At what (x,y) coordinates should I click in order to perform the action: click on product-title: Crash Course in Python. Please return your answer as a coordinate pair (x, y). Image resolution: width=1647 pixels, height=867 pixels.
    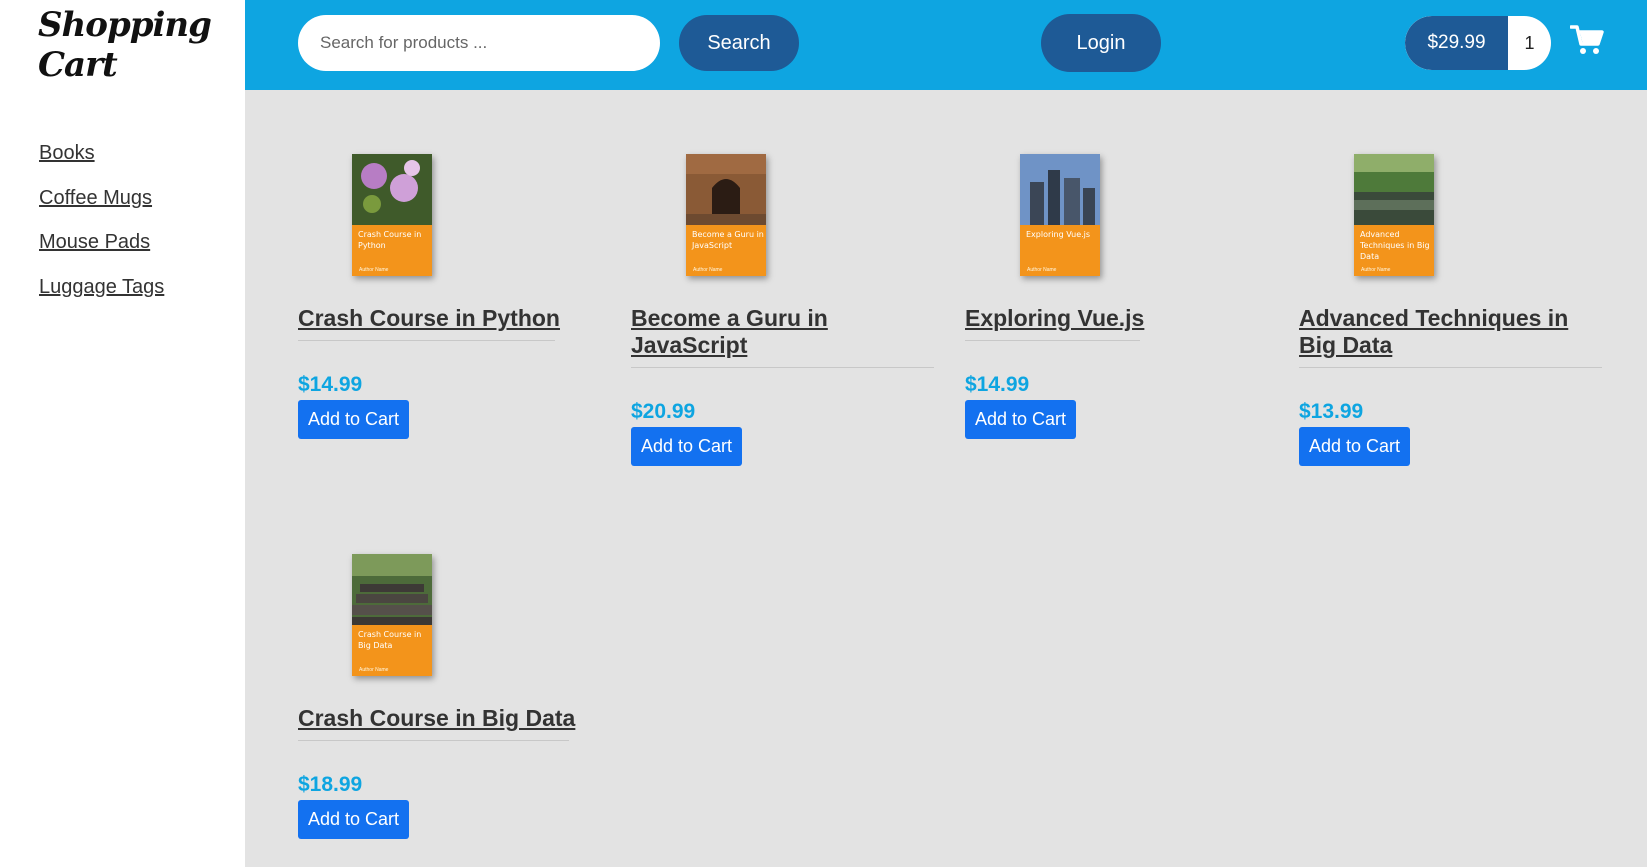
    Looking at the image, I should click on (429, 318).